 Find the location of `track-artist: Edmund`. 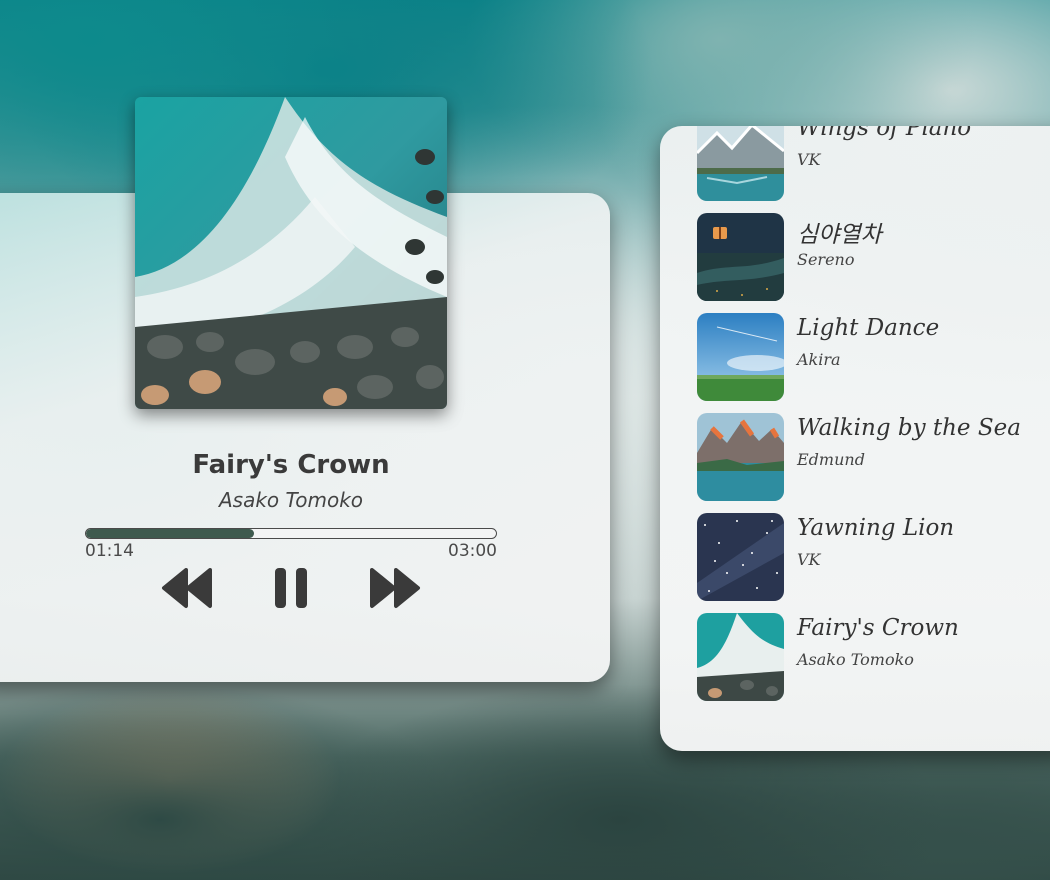

track-artist: Edmund is located at coordinates (831, 459).